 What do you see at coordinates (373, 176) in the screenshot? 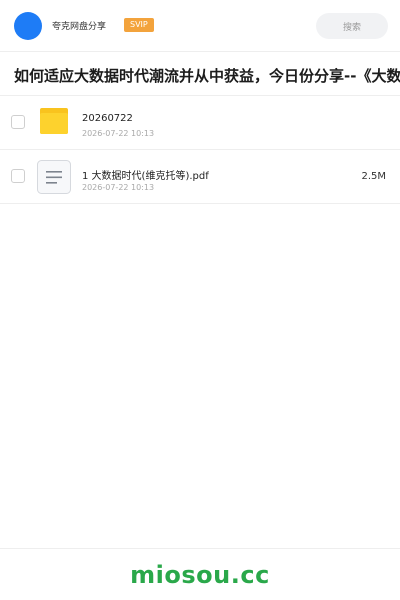
I see `file-size: 2.5M` at bounding box center [373, 176].